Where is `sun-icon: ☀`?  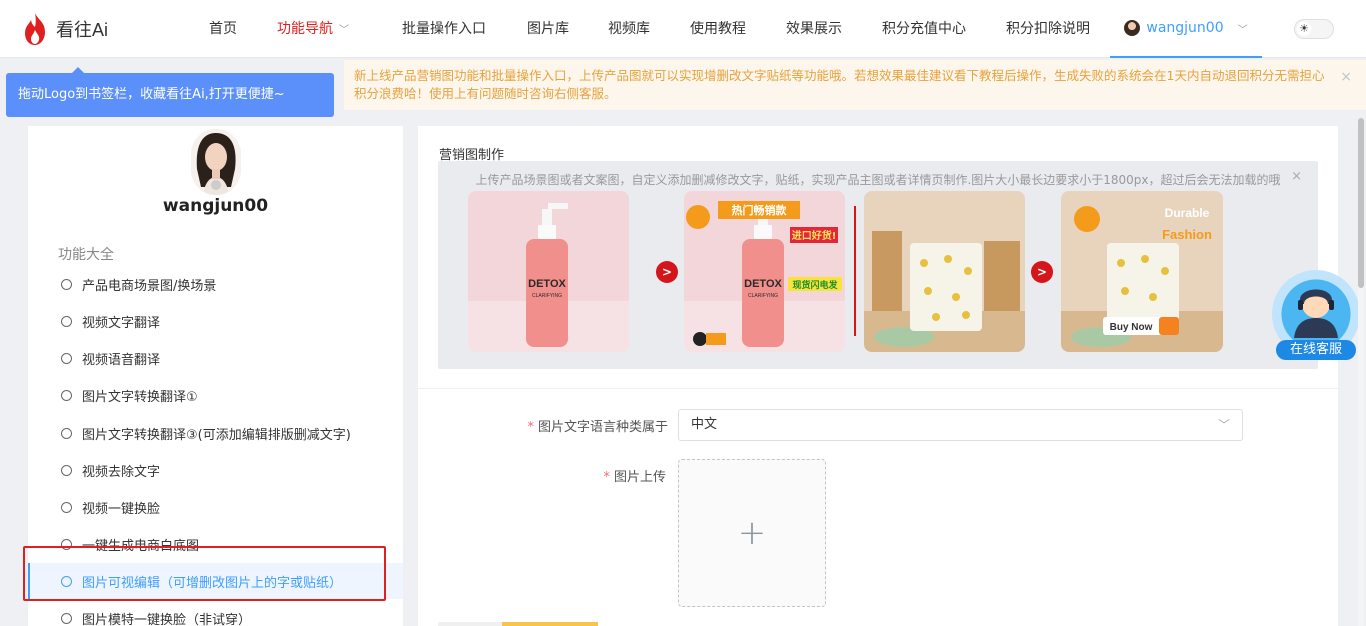 sun-icon: ☀ is located at coordinates (1304, 29).